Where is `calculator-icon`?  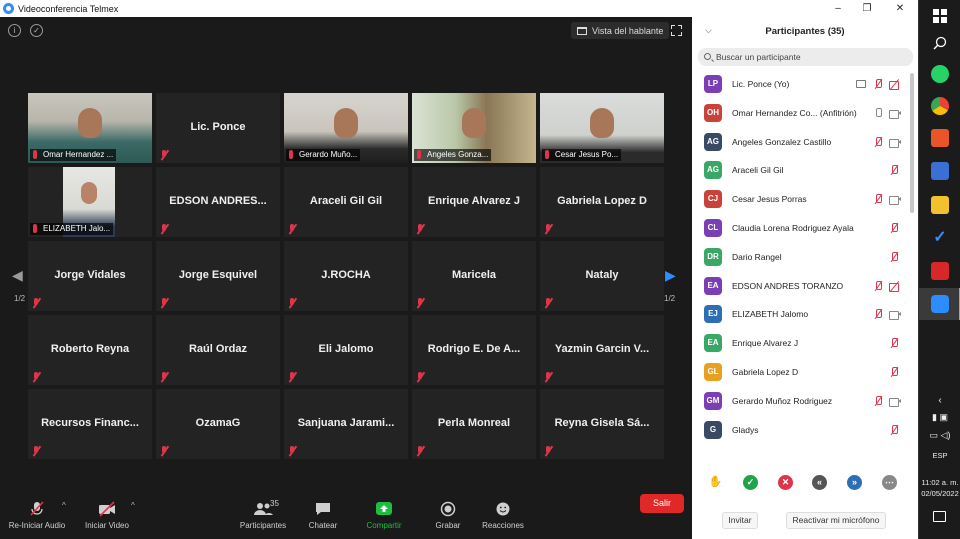 calculator-icon is located at coordinates (940, 171).